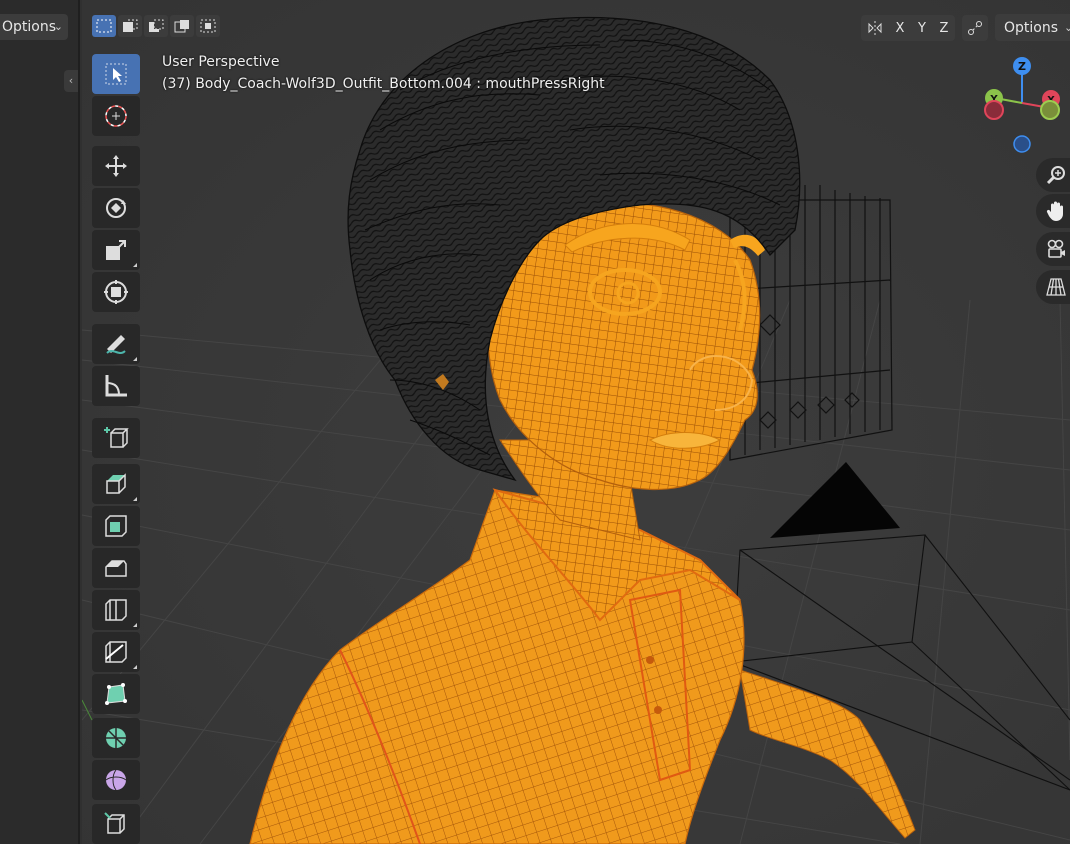 This screenshot has height=844, width=1070. What do you see at coordinates (116, 250) in the screenshot?
I see `scale-tool` at bounding box center [116, 250].